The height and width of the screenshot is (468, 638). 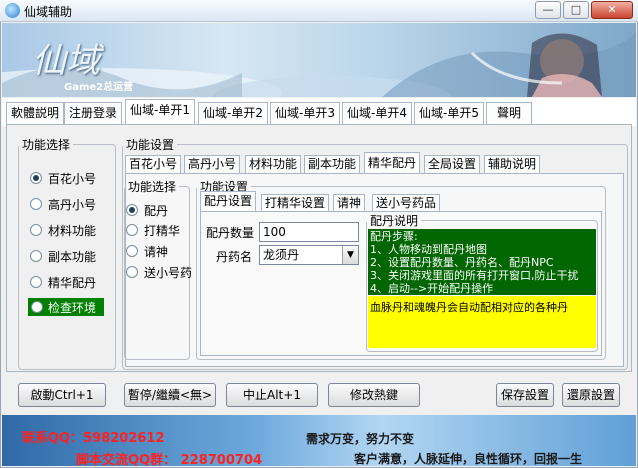 I want to click on pause-button: 暫停/繼續<無>, so click(x=170, y=395).